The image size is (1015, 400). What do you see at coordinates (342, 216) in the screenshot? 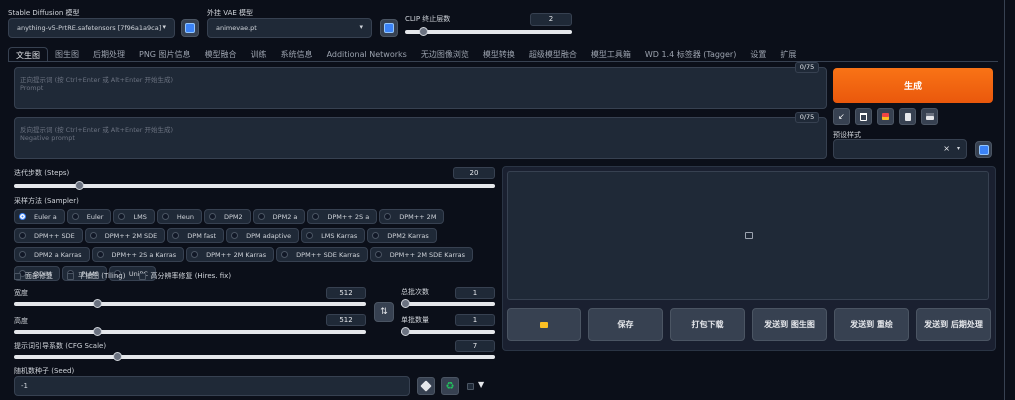
I see `sampler-option: DPM++ 2S a` at bounding box center [342, 216].